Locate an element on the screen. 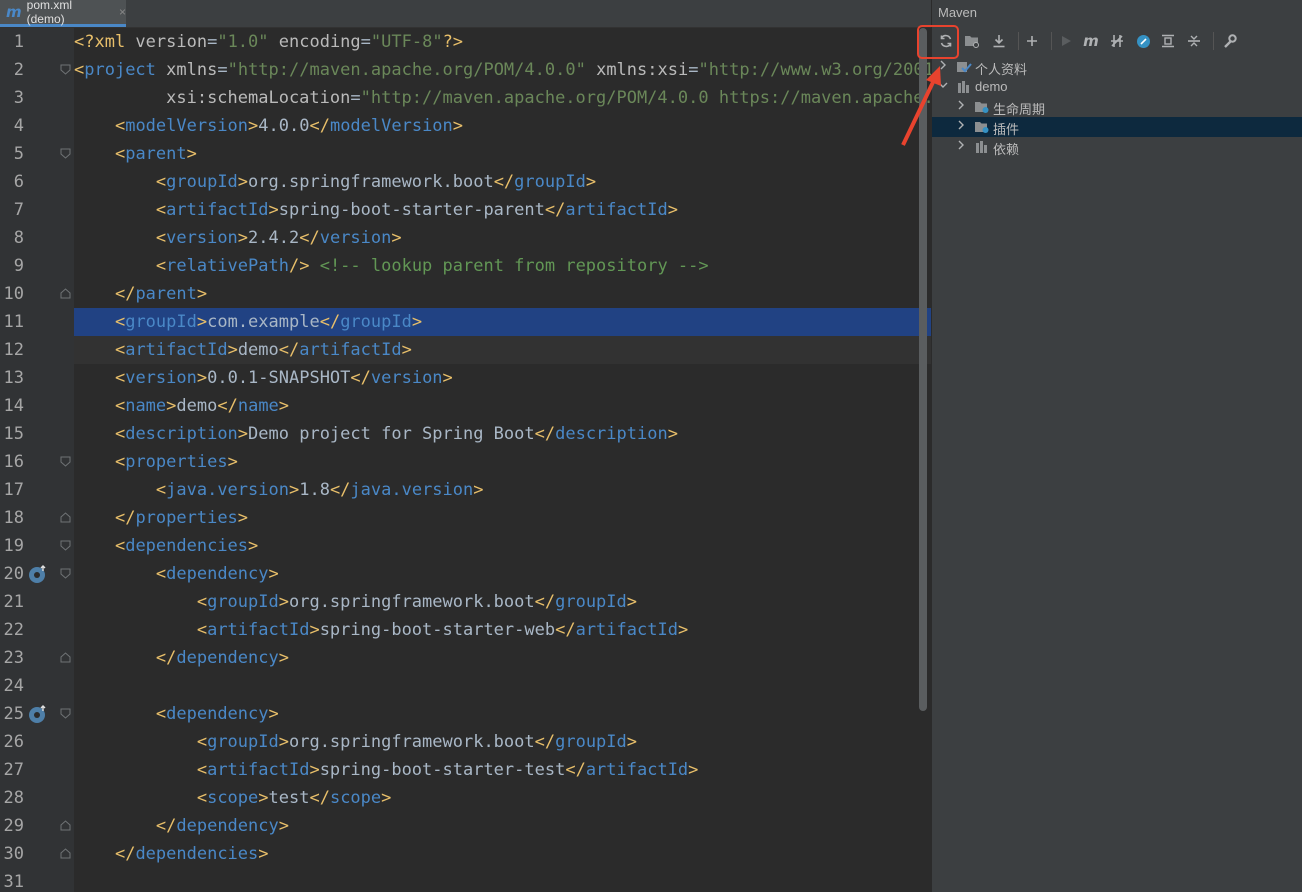 The image size is (1302, 892). skip-tests-icon is located at coordinates (1143, 41).